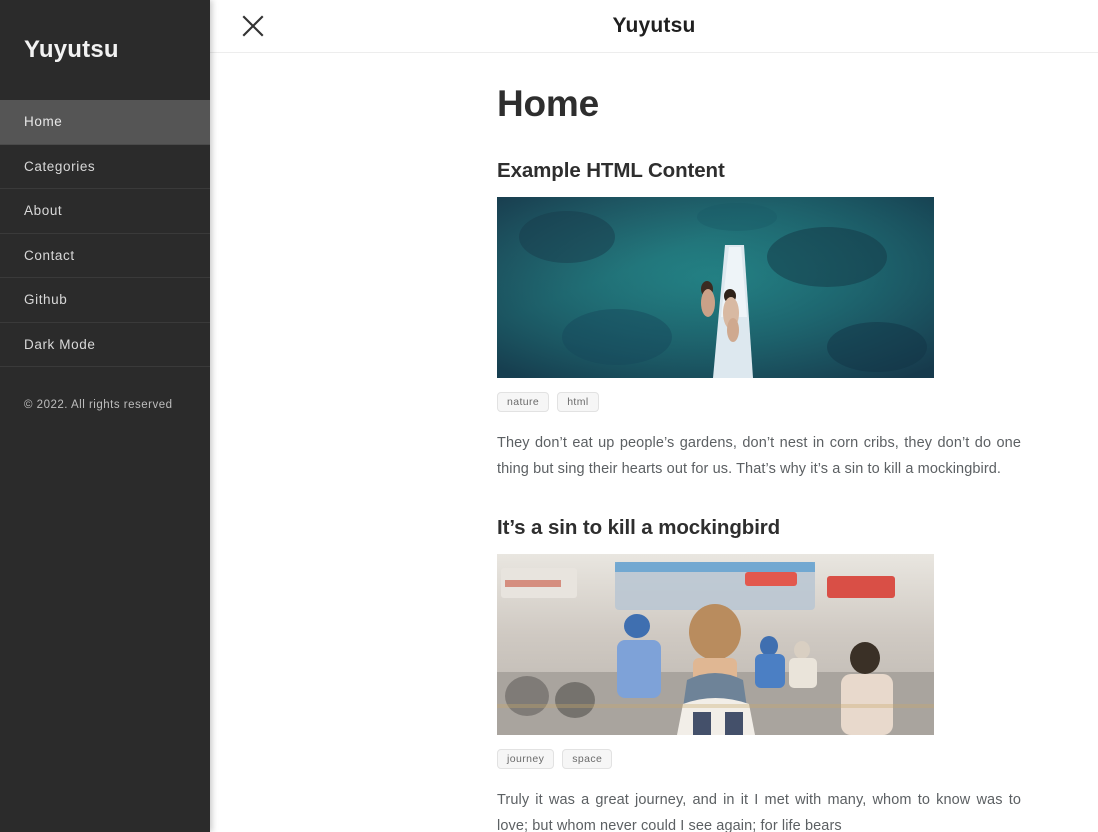 This screenshot has height=832, width=1098. I want to click on tag-chip: html, so click(578, 402).